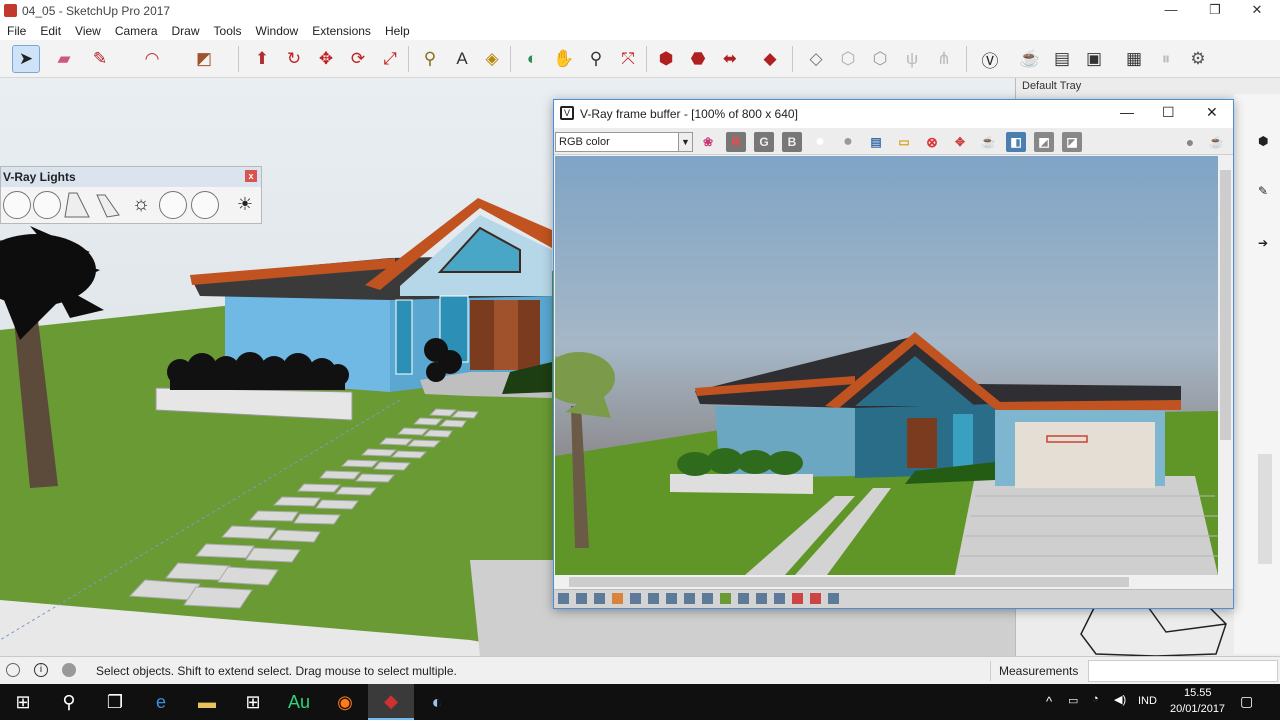  What do you see at coordinates (69, 670) in the screenshot?
I see `user-account-icon` at bounding box center [69, 670].